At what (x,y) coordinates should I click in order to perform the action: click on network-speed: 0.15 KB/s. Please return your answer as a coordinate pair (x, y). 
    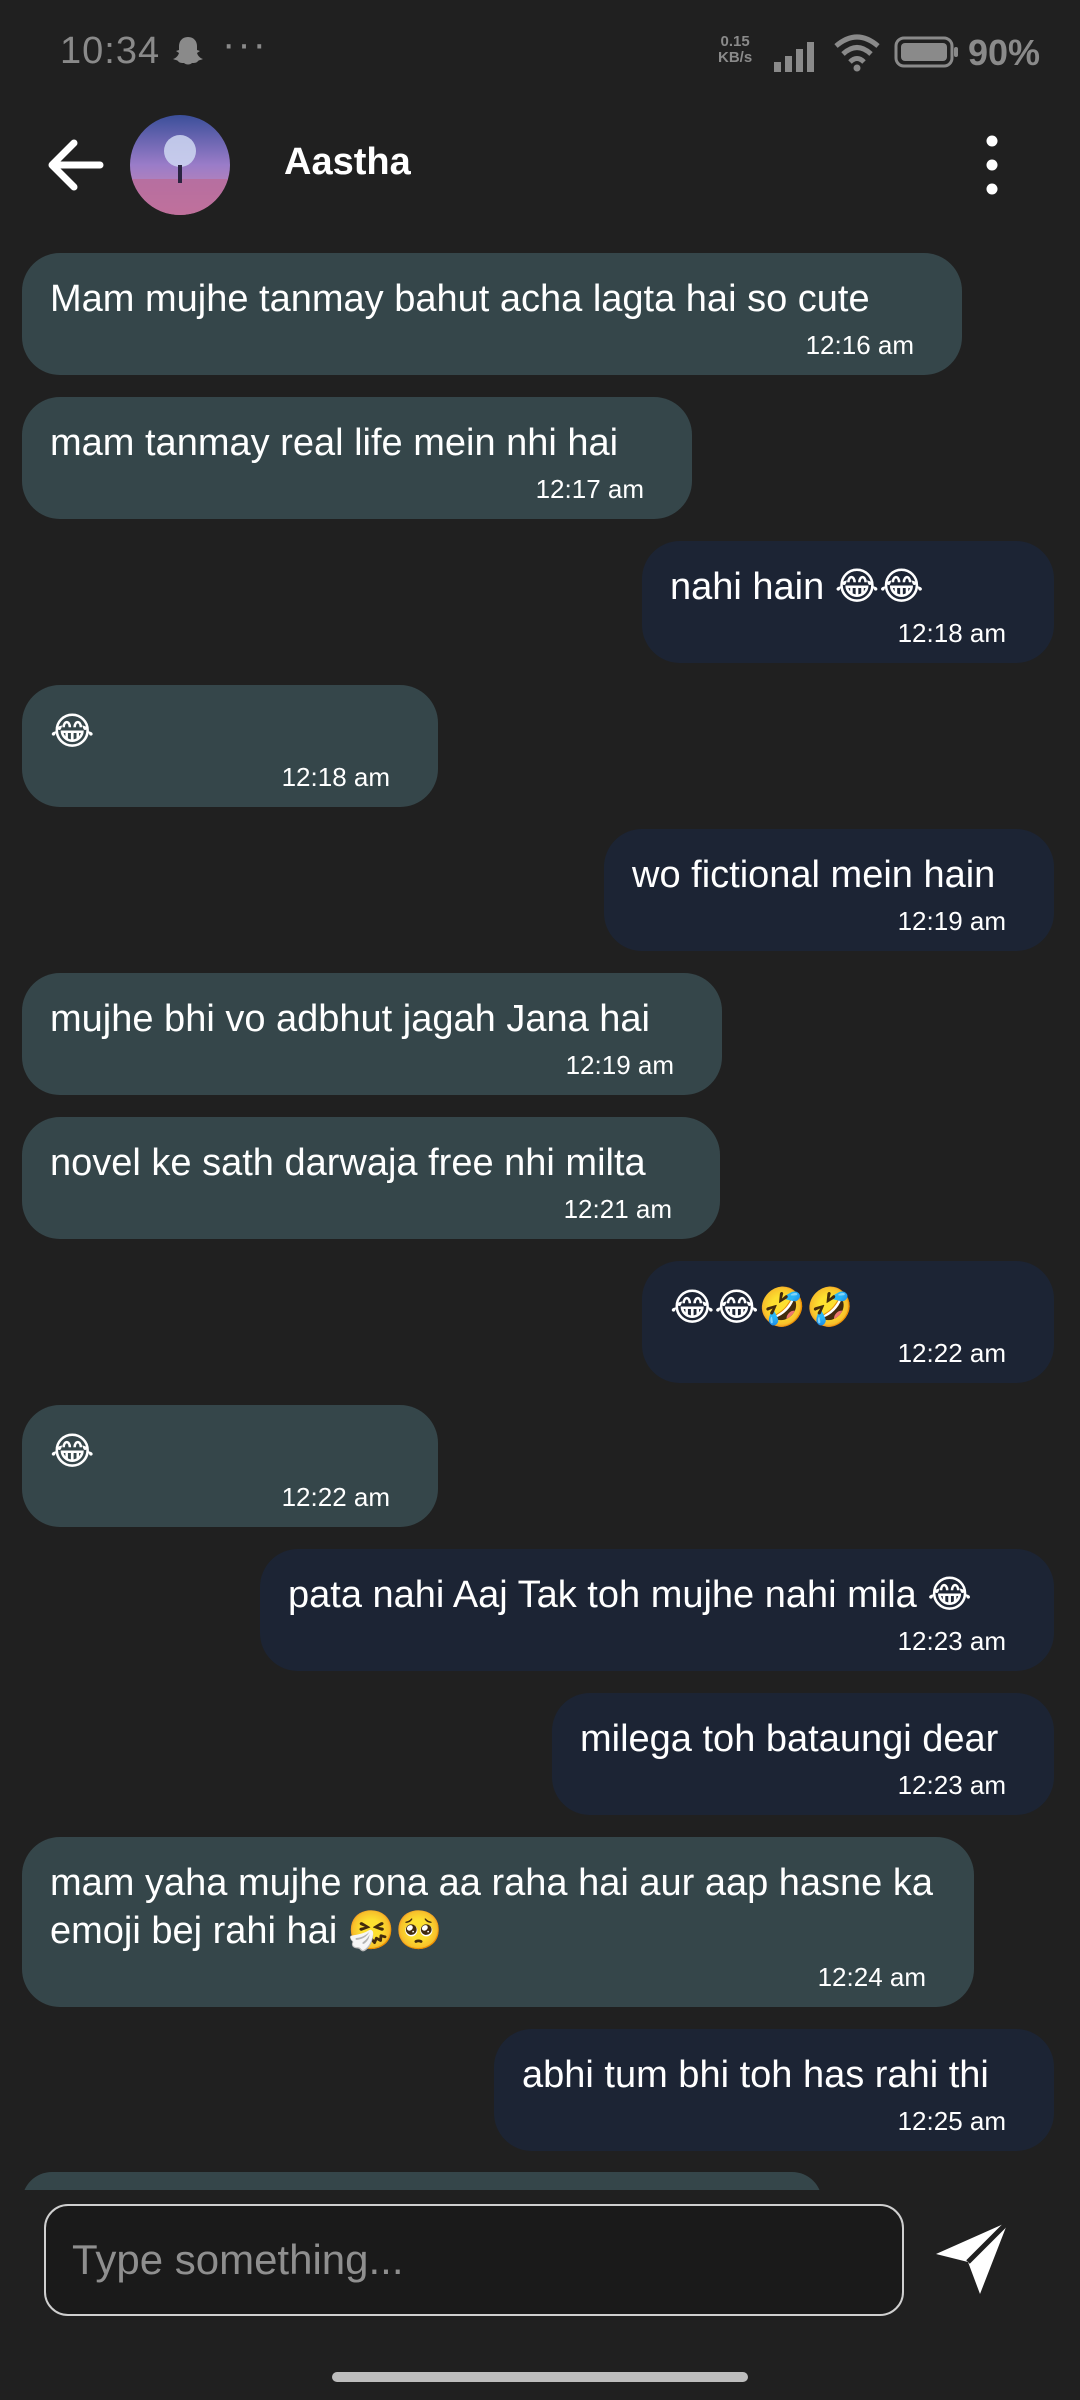
    Looking at the image, I should click on (735, 50).